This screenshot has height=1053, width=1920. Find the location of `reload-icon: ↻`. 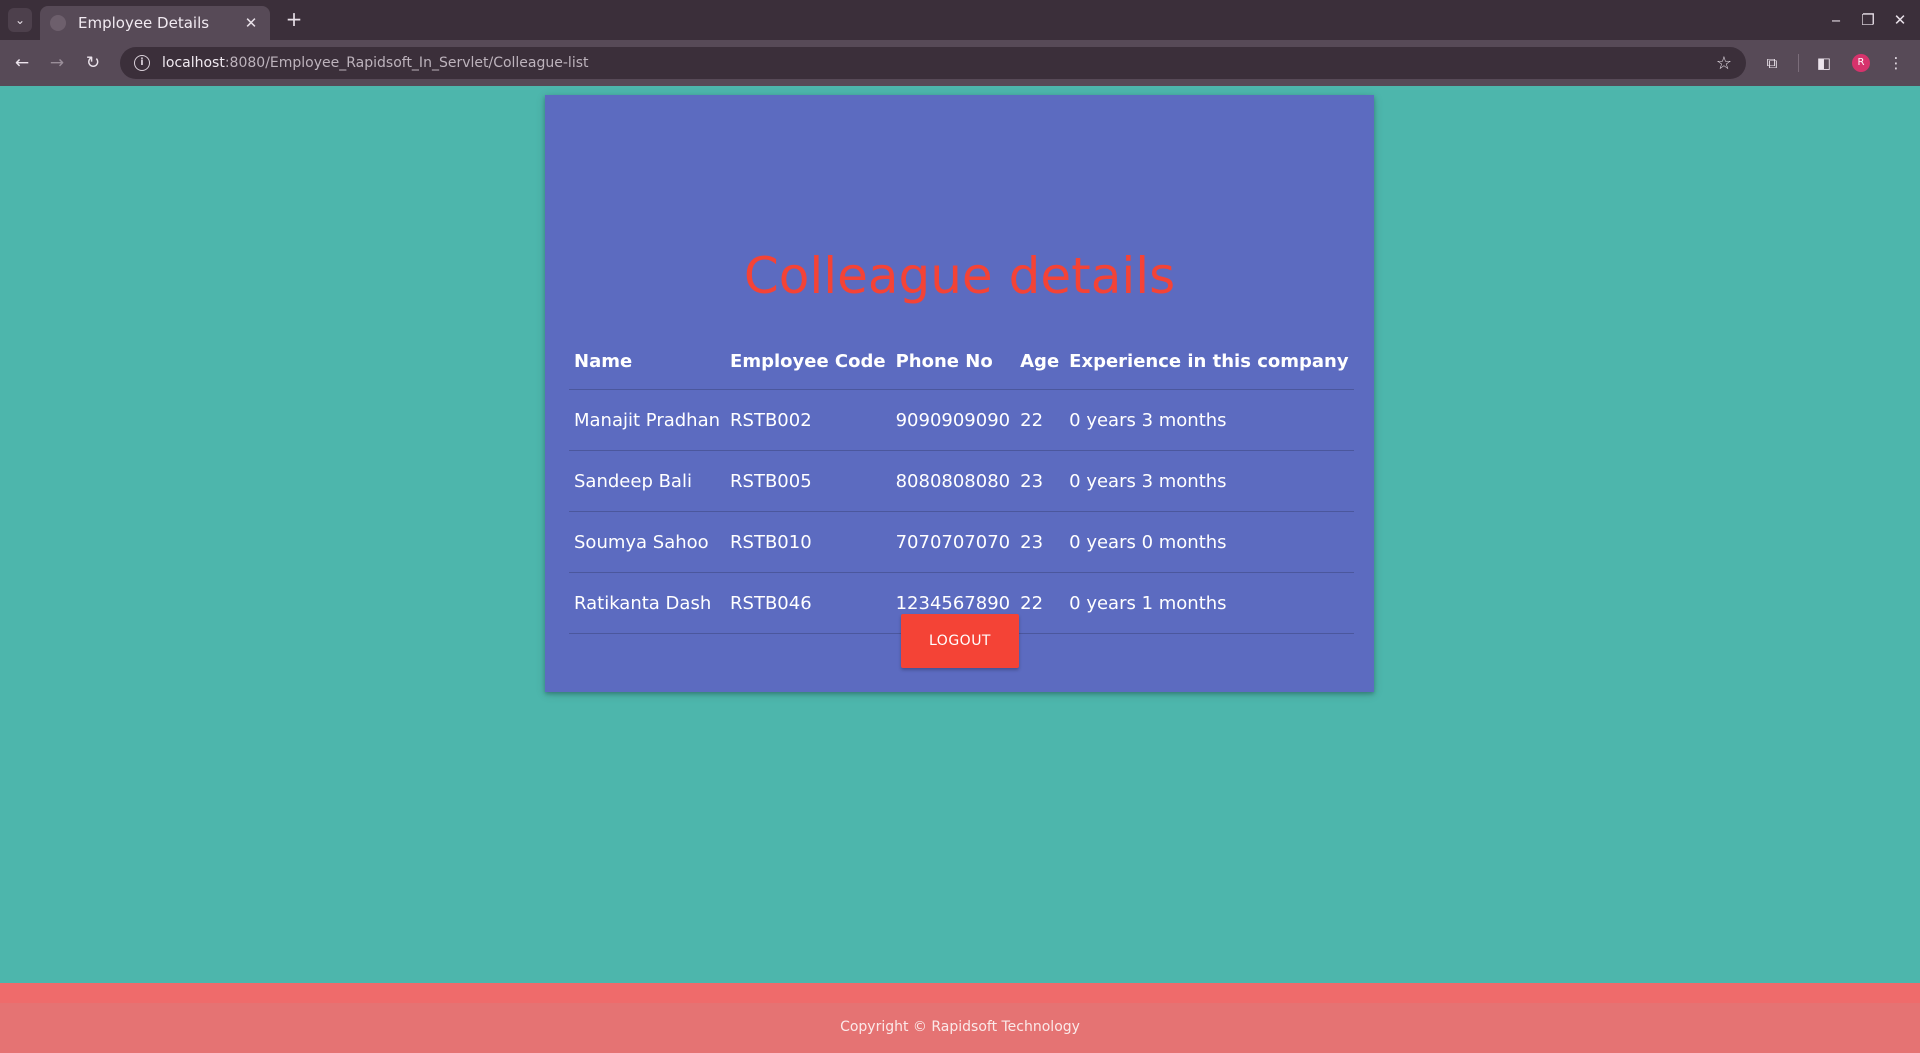

reload-icon: ↻ is located at coordinates (93, 63).